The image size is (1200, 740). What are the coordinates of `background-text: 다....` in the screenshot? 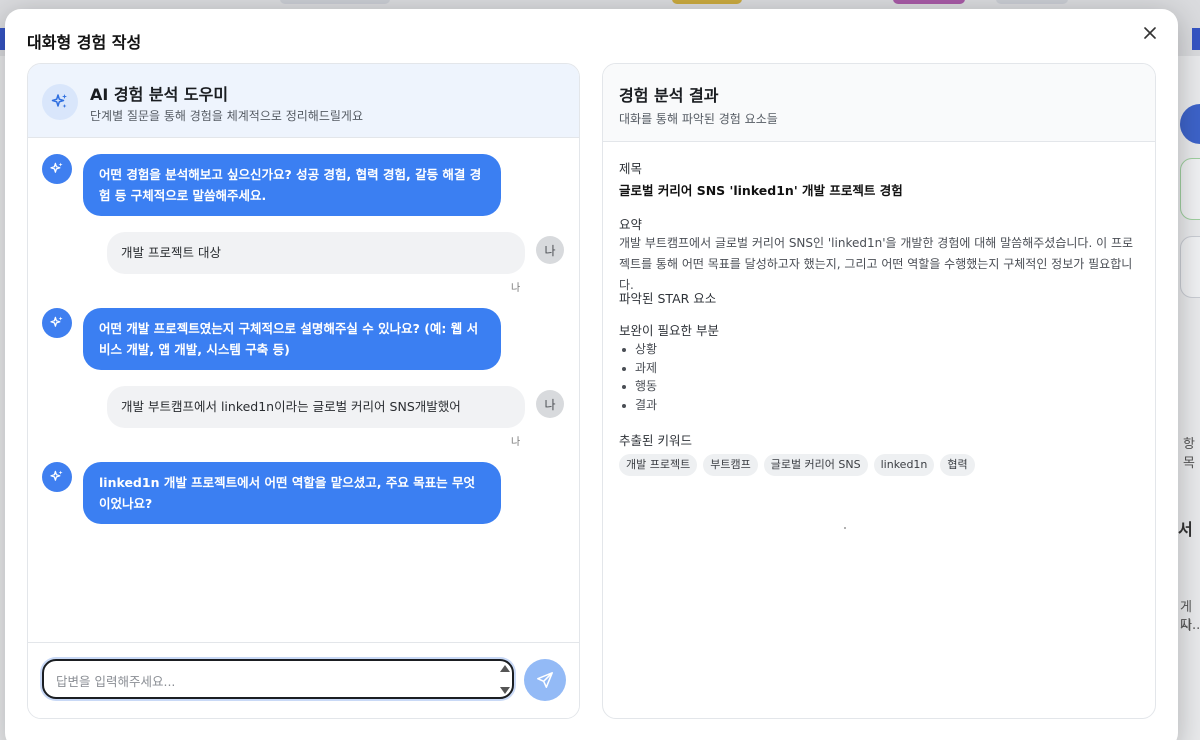 It's located at (1190, 625).